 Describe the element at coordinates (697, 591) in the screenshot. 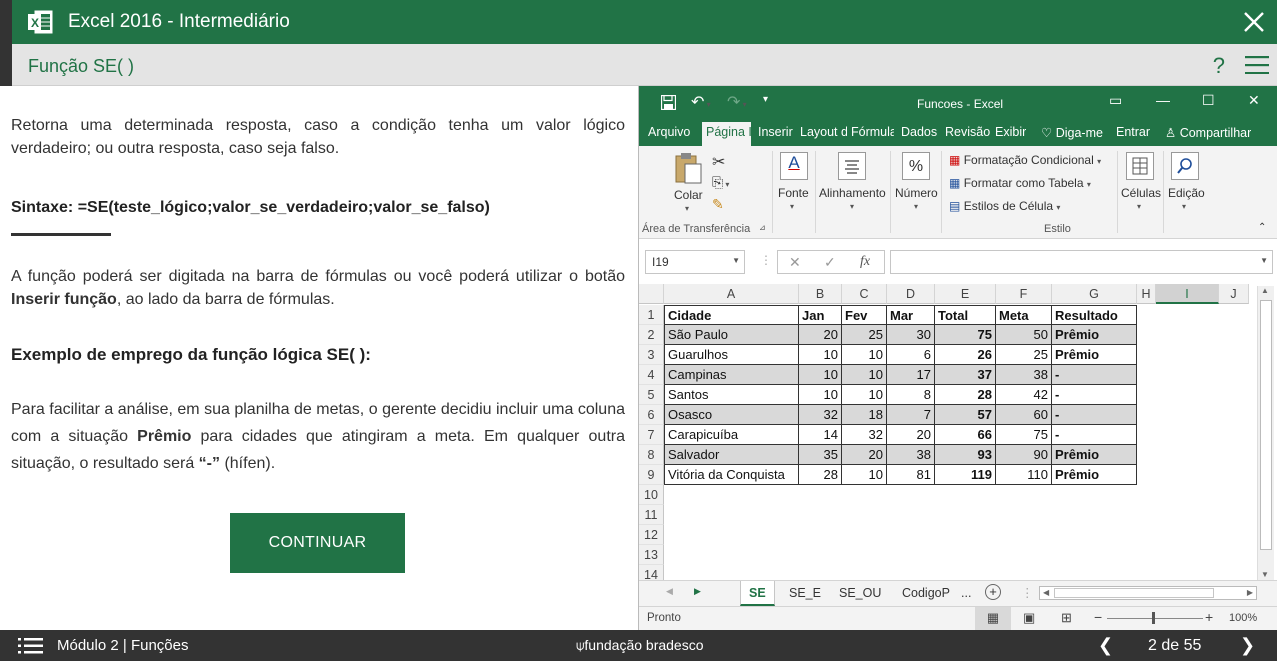

I see `next-sheet-icon: ▶` at that location.